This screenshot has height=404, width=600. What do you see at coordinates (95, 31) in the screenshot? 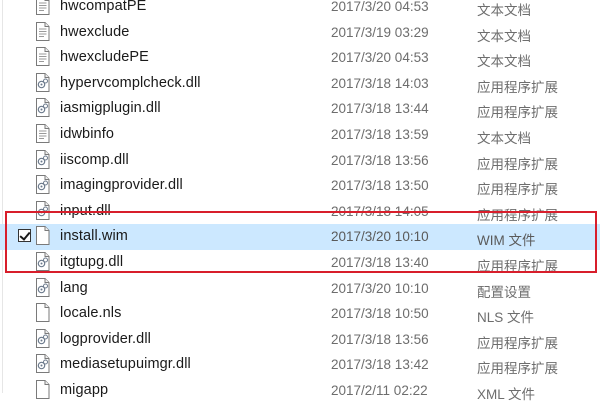
I see `file-name: hwexclude` at bounding box center [95, 31].